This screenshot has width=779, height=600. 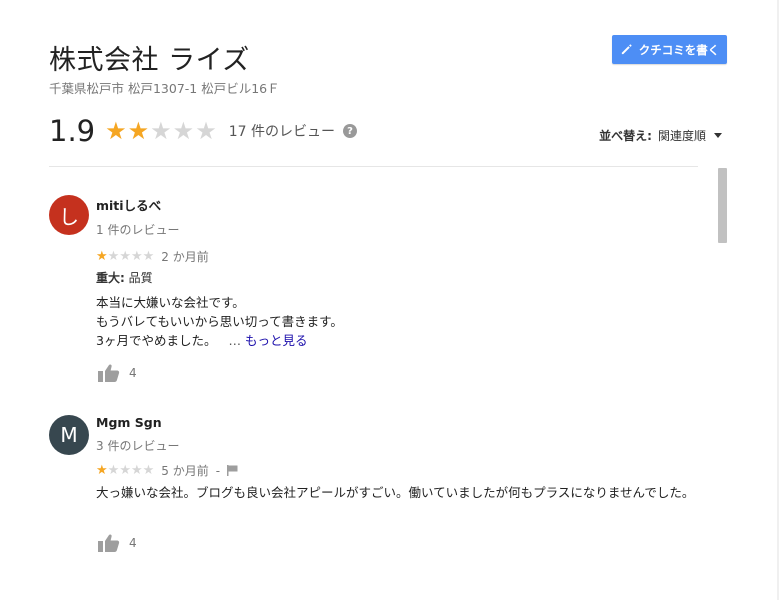 What do you see at coordinates (72, 131) in the screenshot?
I see `average-rating: 1.9` at bounding box center [72, 131].